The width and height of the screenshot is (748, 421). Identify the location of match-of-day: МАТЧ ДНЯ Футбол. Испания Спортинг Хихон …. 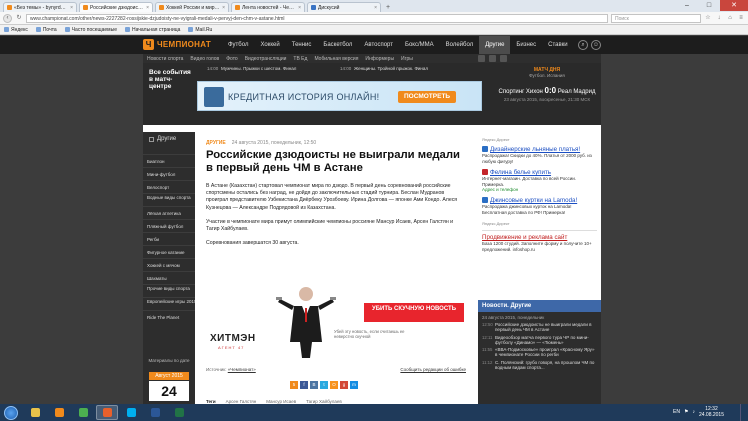
(547, 84).